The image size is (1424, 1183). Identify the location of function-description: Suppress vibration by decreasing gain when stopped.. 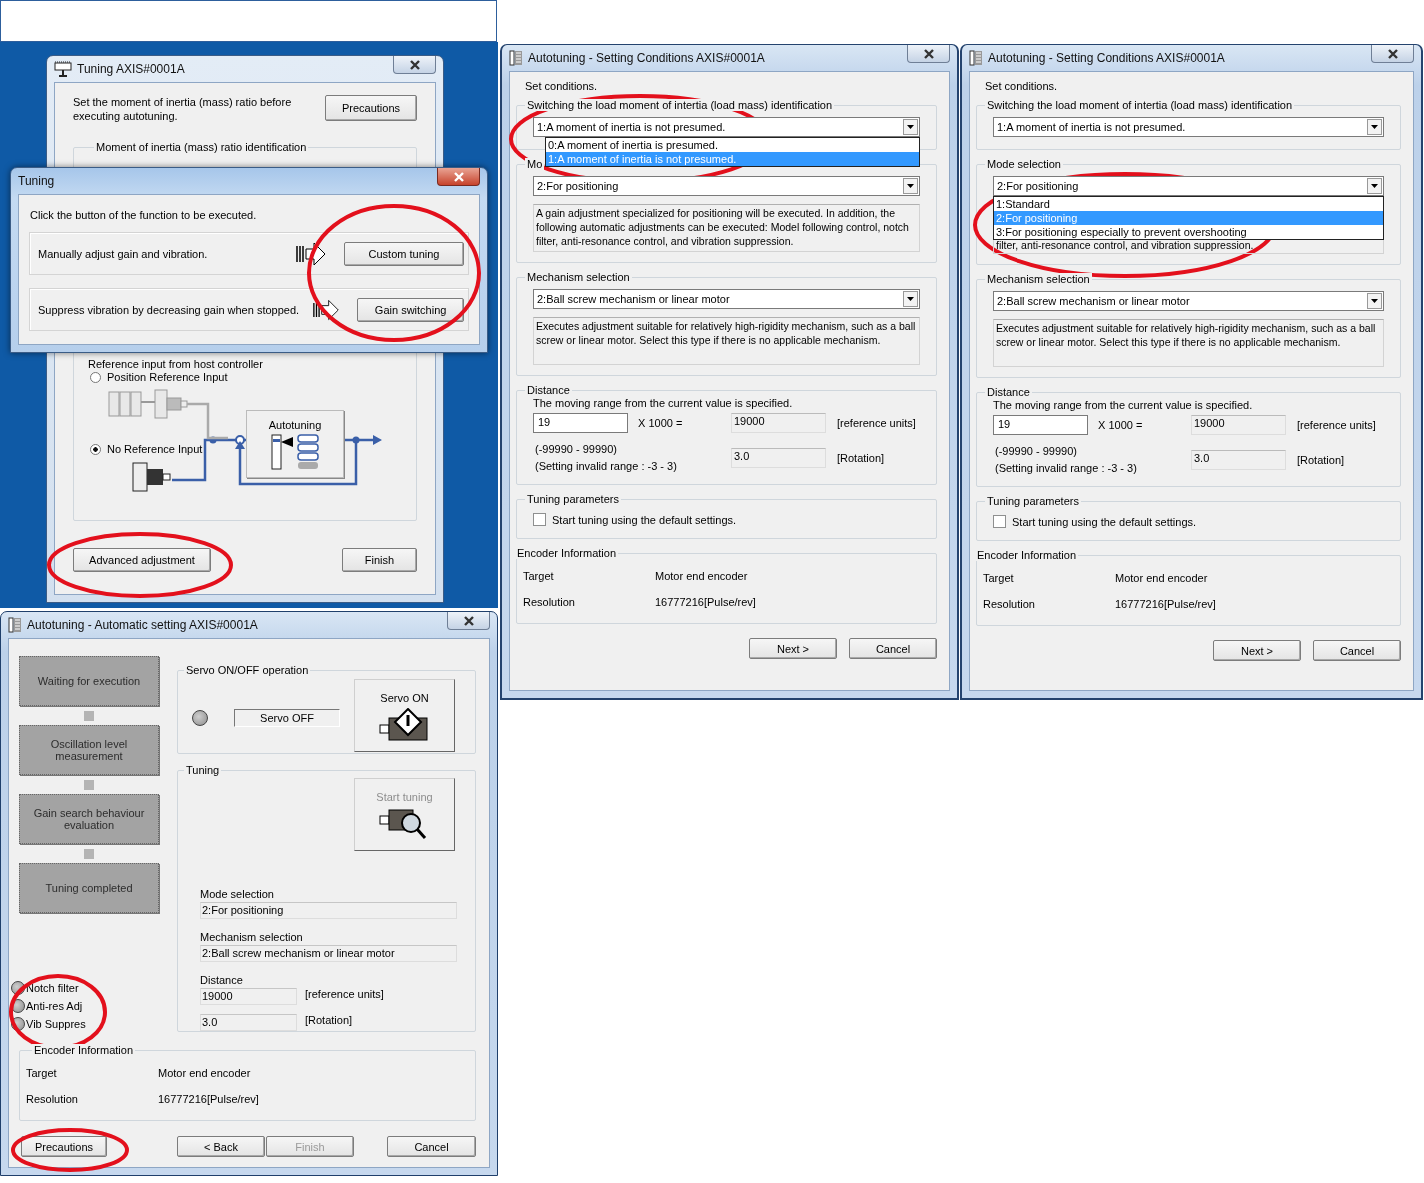
(169, 309).